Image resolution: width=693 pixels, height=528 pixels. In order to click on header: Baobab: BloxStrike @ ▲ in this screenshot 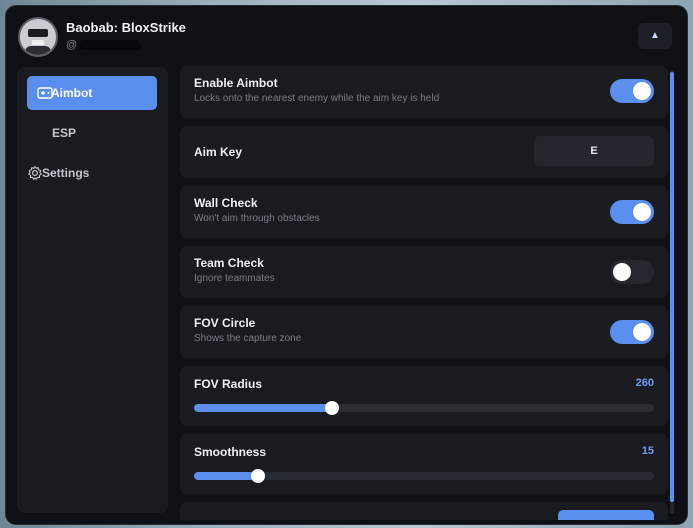, I will do `click(346, 35)`.